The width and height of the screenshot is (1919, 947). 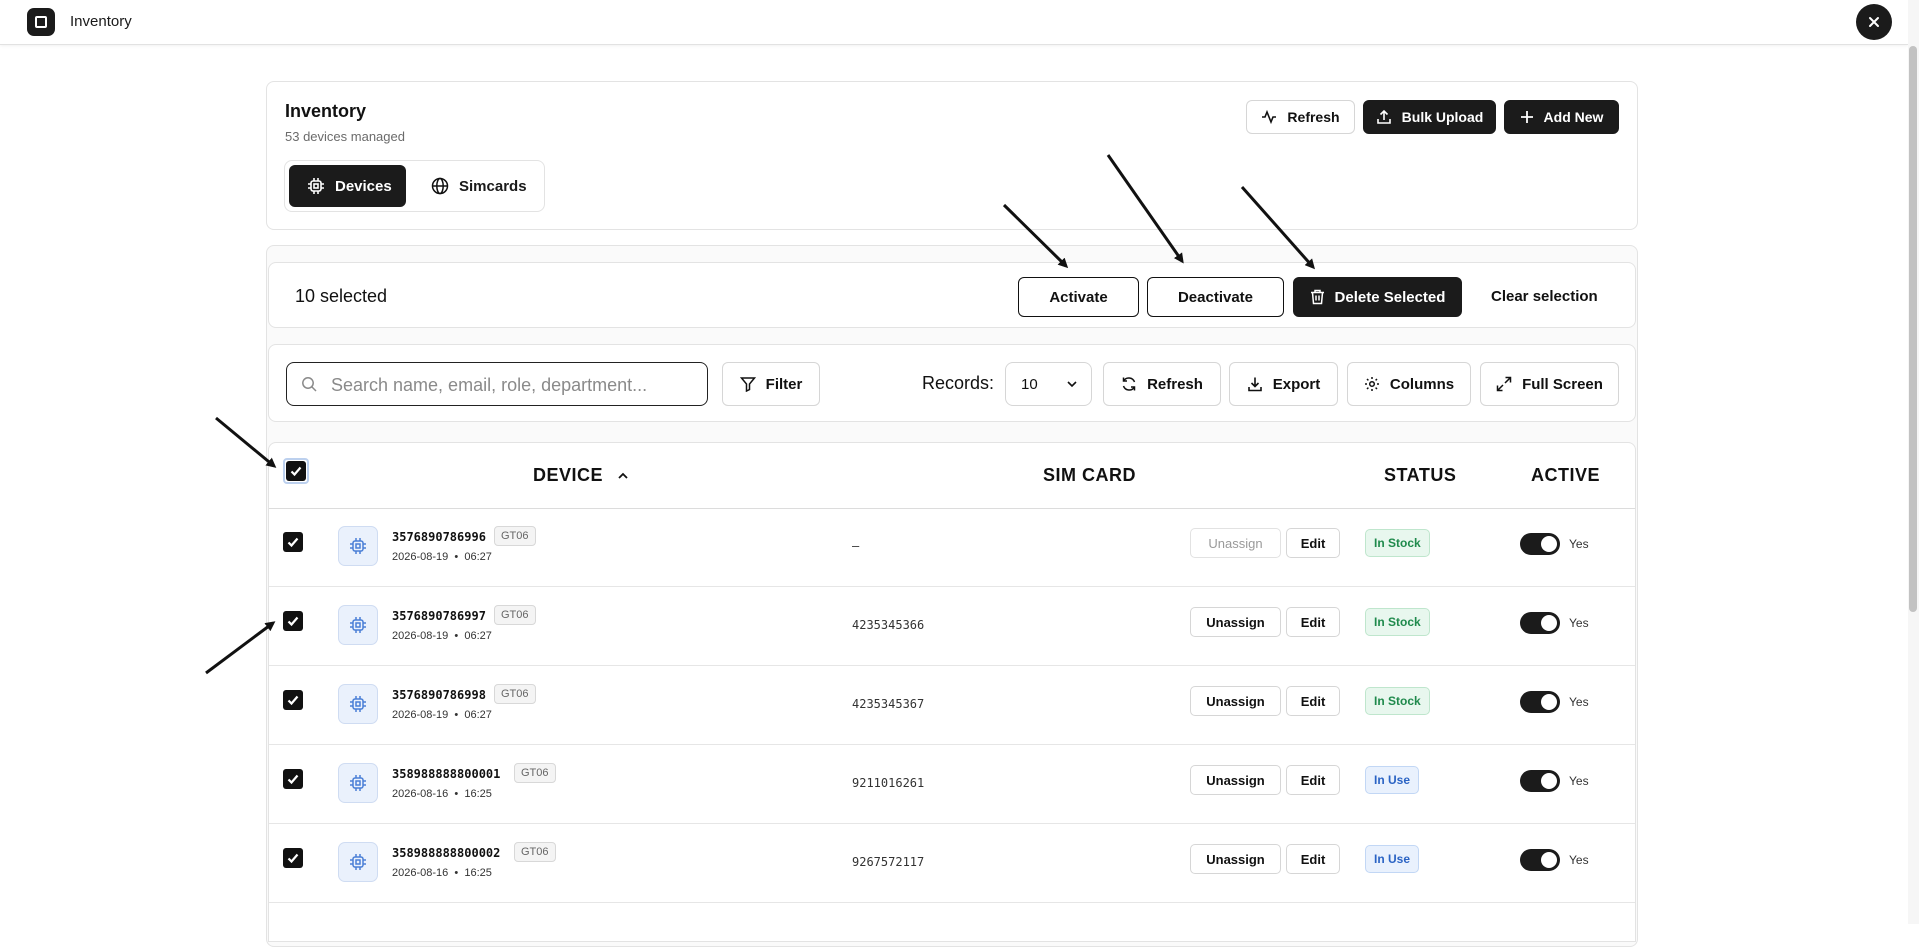 I want to click on plus-icon, so click(x=1527, y=117).